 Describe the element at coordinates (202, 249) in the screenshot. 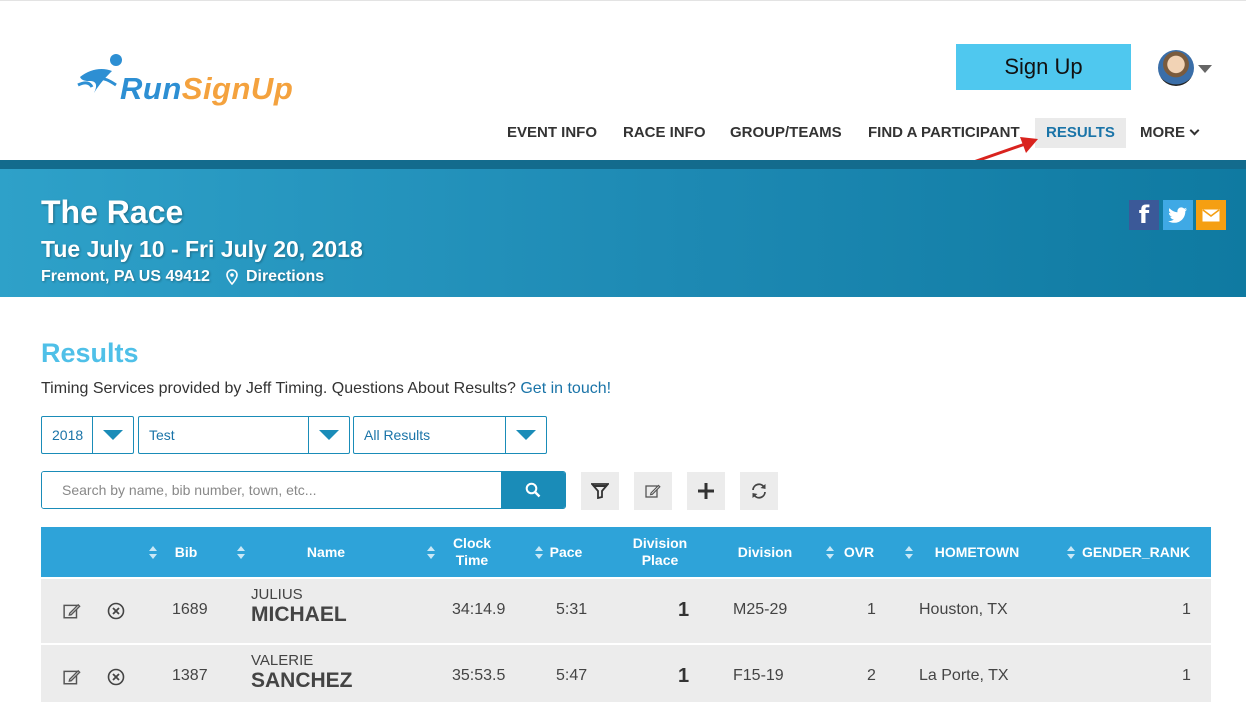

I see `event-dates: Tue July 10 - Fri July 20, 2018` at that location.